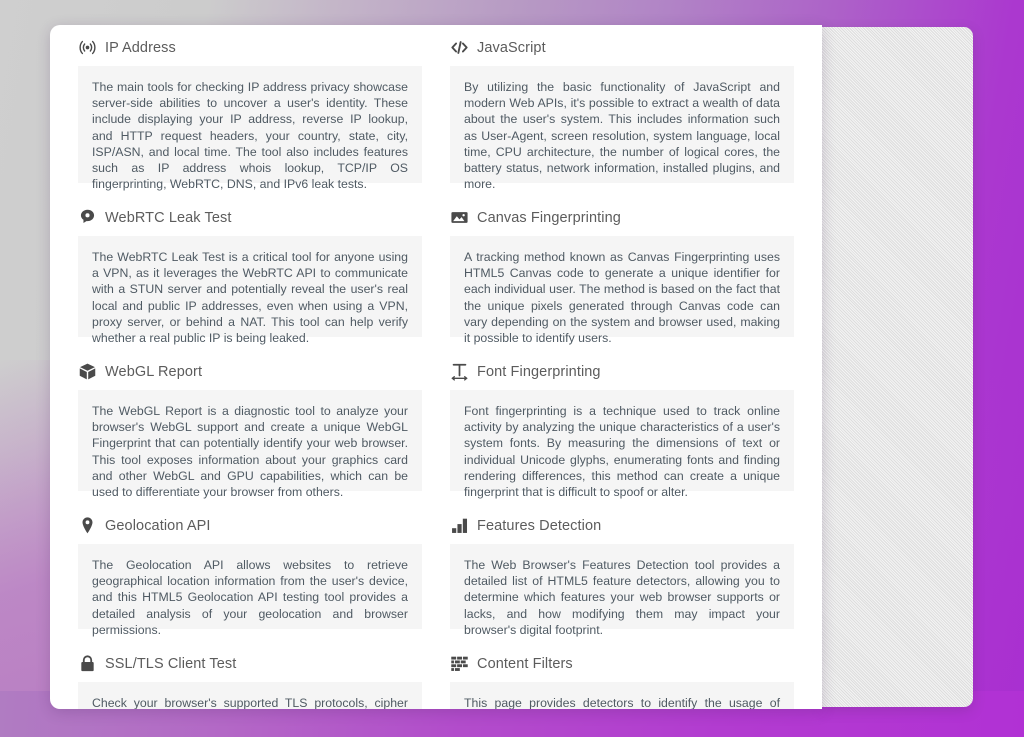 This screenshot has height=737, width=1024. Describe the element at coordinates (459, 371) in the screenshot. I see `font-metrics-icon` at that location.